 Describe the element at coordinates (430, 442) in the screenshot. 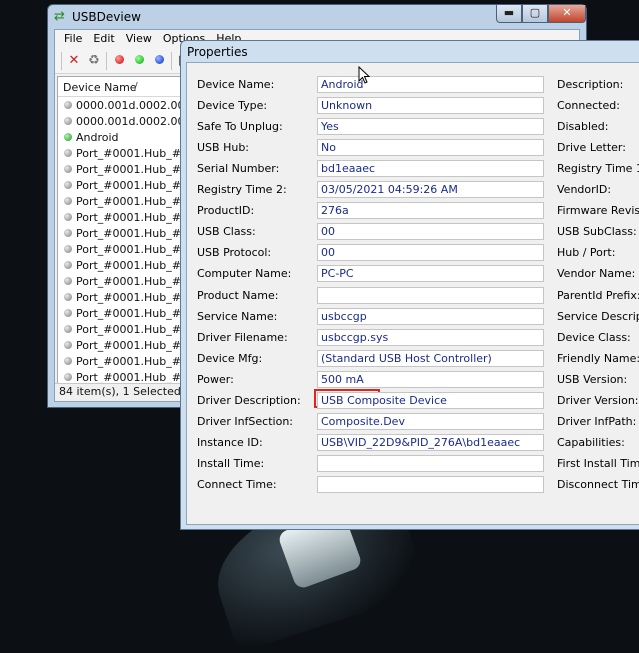

I see `property-value-field: USB\VID_22D9&PID_276A\bd1eaaec` at that location.